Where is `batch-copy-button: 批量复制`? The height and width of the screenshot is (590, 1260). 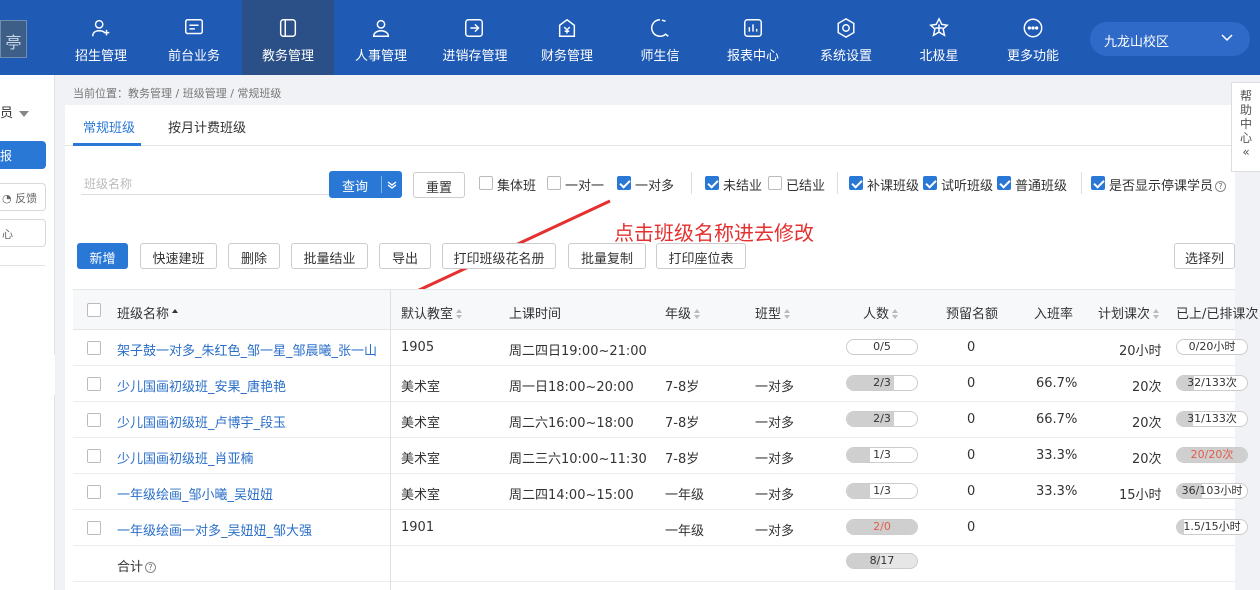 batch-copy-button: 批量复制 is located at coordinates (607, 256).